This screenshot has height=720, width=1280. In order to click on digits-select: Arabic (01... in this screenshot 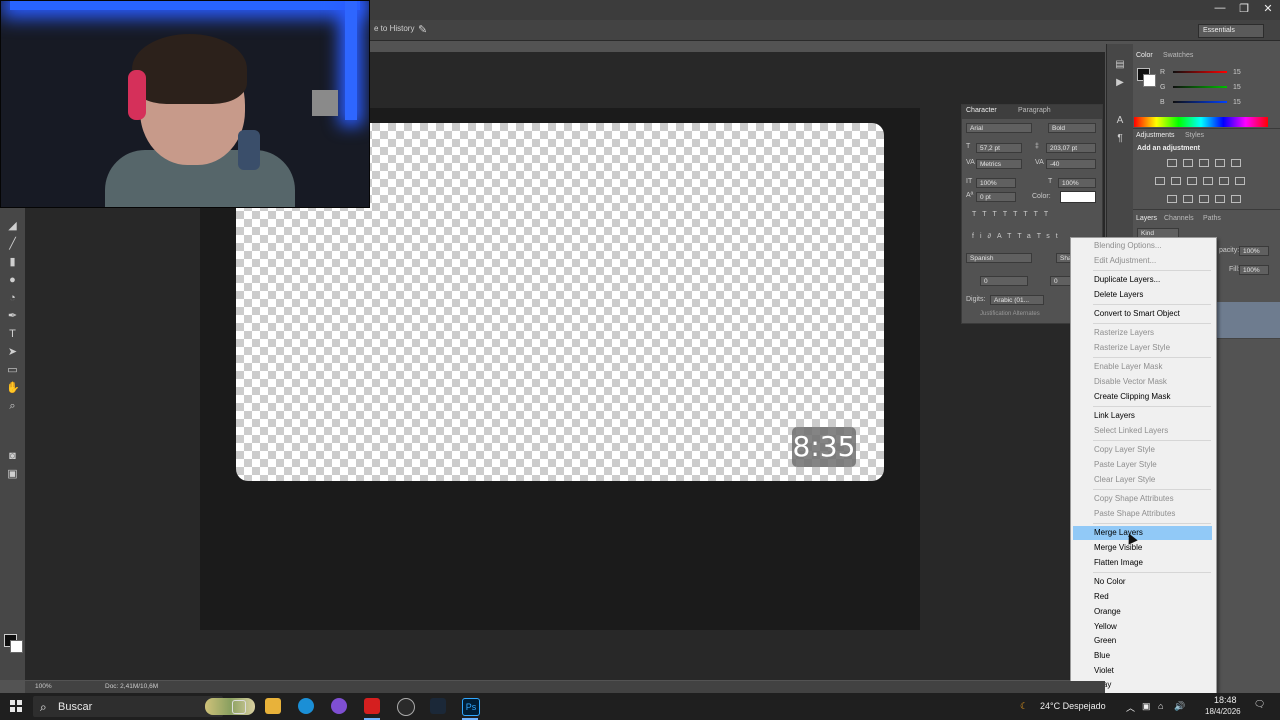, I will do `click(1017, 300)`.